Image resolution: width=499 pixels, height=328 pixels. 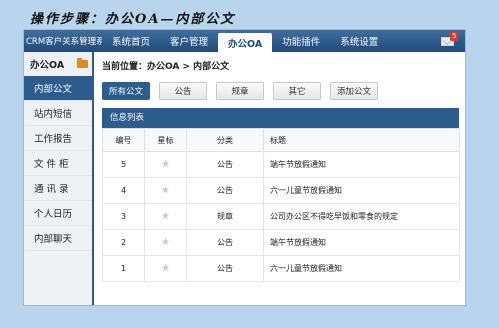 I want to click on tab-customer-management: 客户管理, so click(x=189, y=41).